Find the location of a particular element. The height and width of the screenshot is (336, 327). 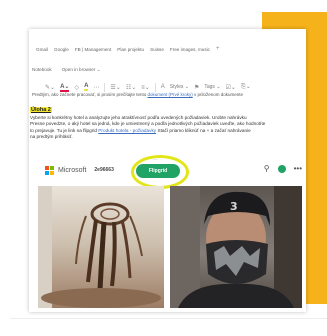

tags-dropdown: Tags ⌄ is located at coordinates (212, 87).